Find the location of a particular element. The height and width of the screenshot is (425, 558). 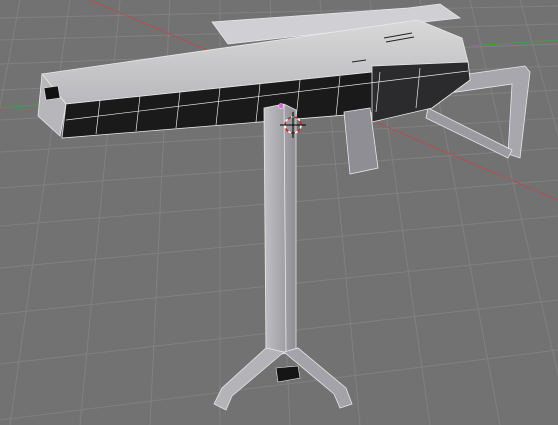

stand-pole is located at coordinates (280, 230).